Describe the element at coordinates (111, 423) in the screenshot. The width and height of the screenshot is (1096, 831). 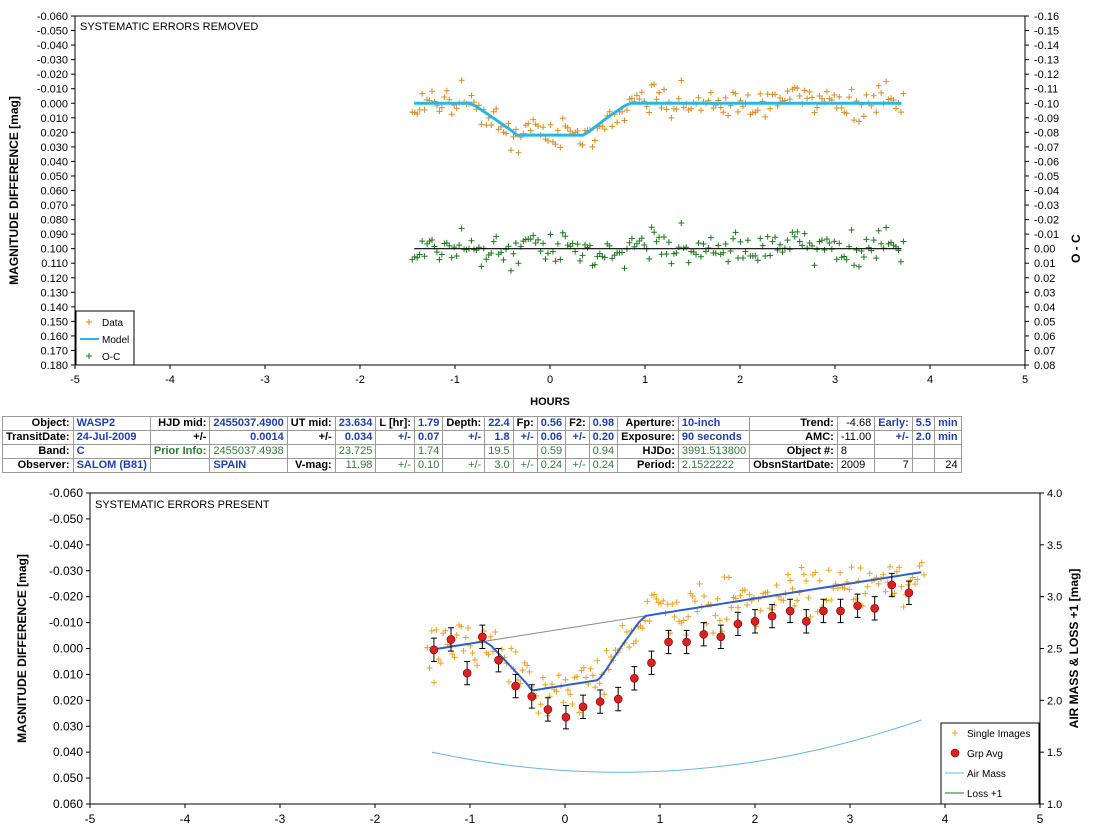
I see `info-cell: WASP2` at that location.